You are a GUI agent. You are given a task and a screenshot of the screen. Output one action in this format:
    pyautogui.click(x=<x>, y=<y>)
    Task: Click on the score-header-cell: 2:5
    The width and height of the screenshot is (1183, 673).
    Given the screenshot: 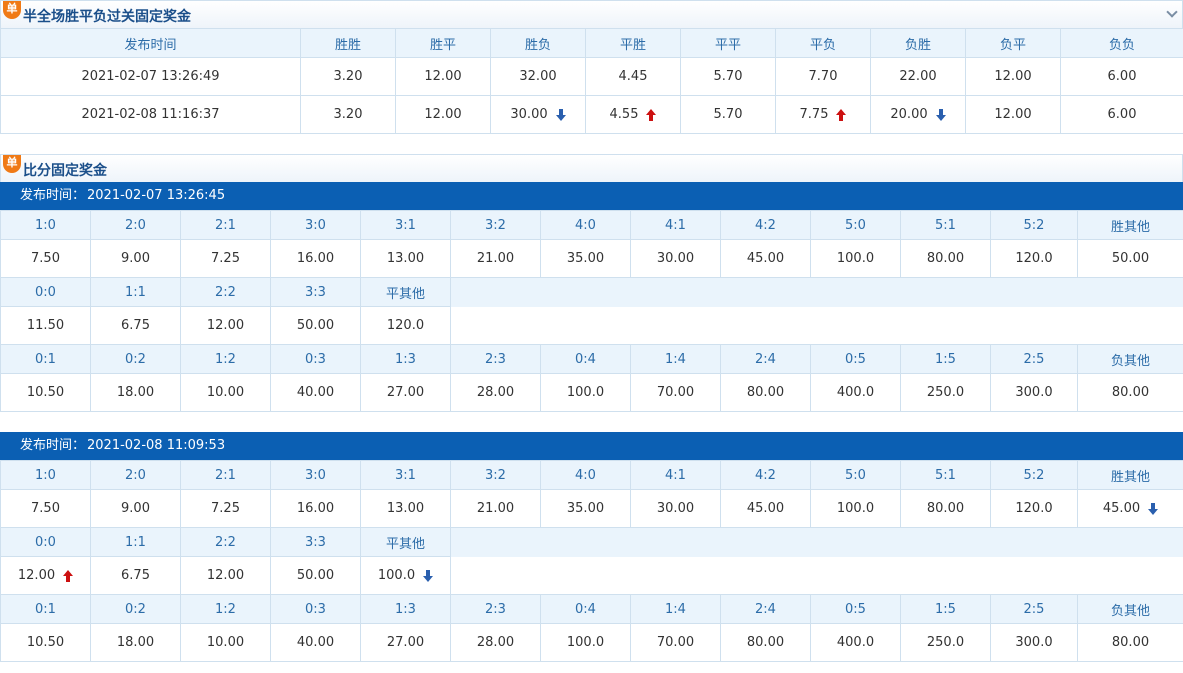 What is the action you would take?
    pyautogui.click(x=1034, y=609)
    